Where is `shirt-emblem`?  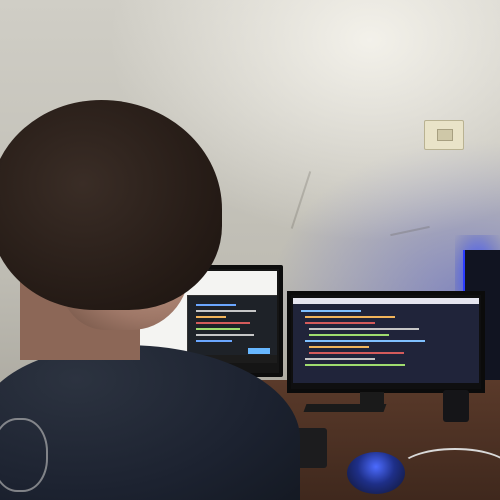
shirt-emblem is located at coordinates (24, 455).